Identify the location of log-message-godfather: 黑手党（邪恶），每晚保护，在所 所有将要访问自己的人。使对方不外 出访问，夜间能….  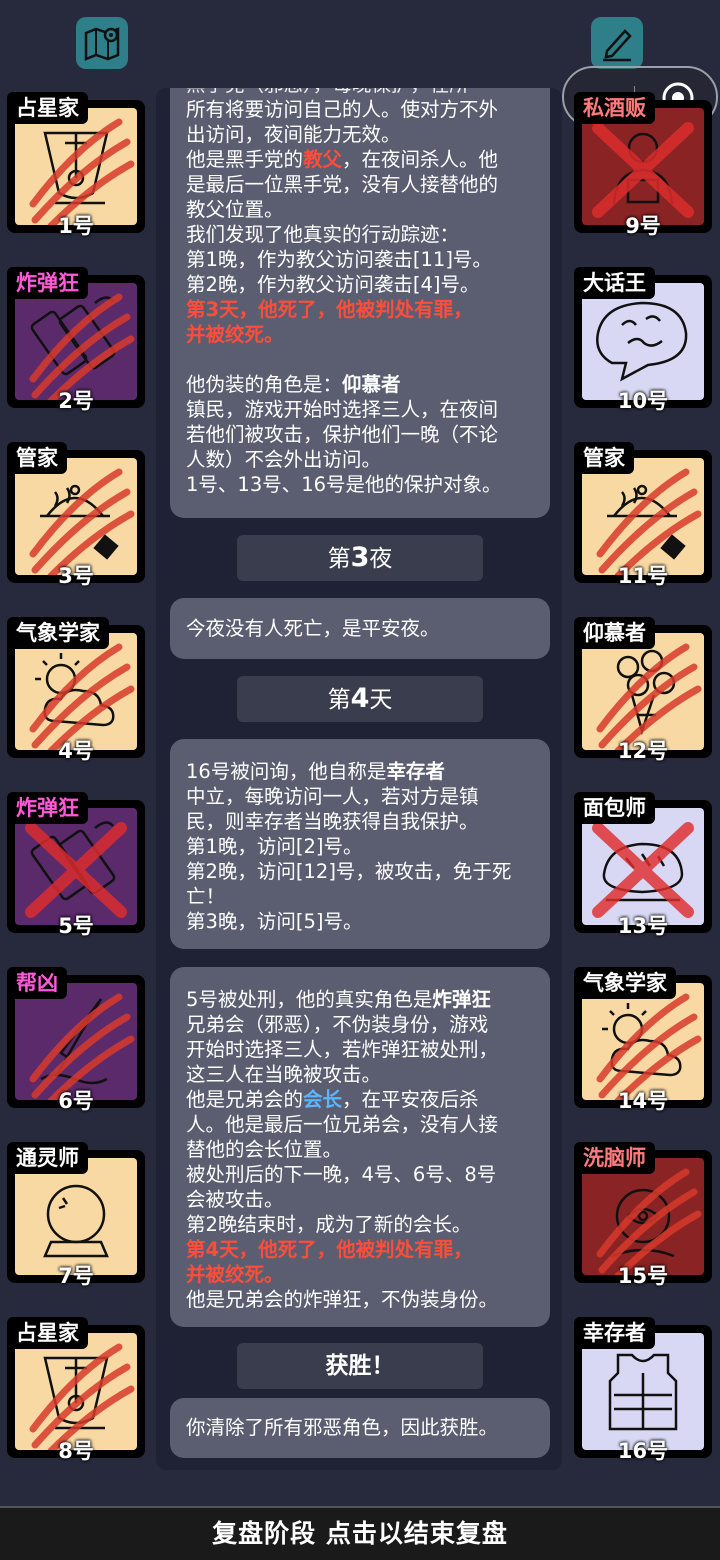
(360, 303).